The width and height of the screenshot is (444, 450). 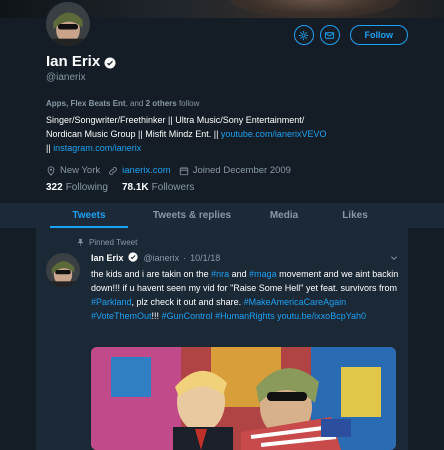 I want to click on website-item: ianerix.com, so click(x=139, y=170).